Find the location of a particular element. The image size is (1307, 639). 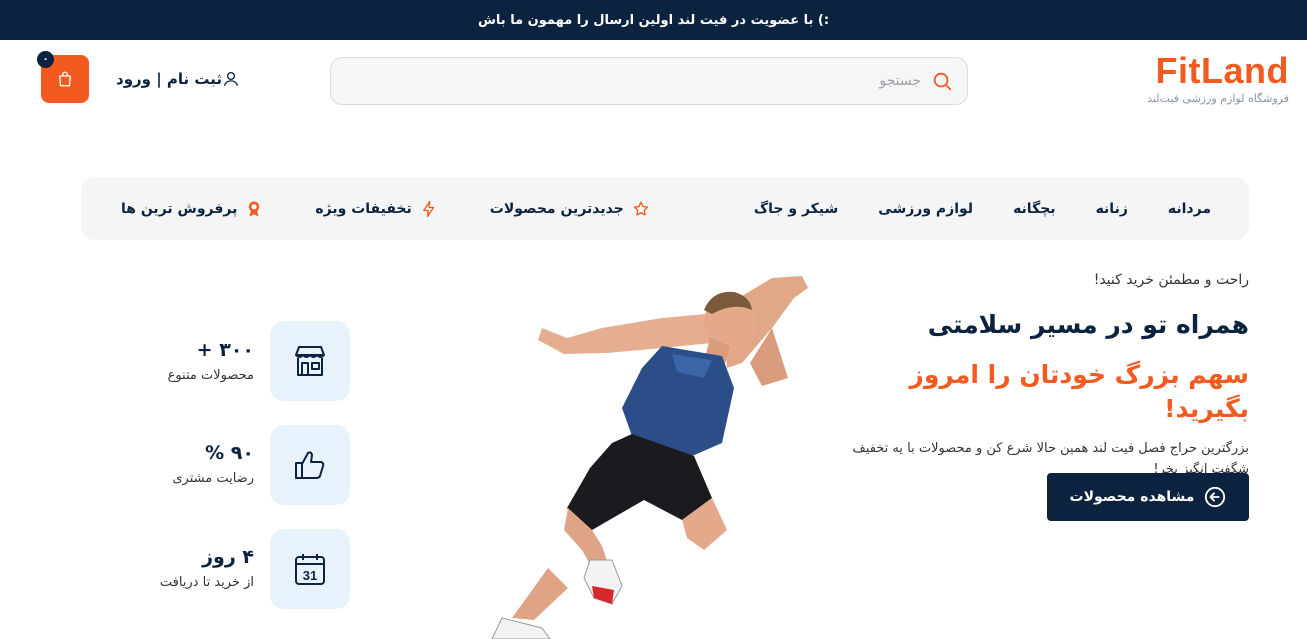

stat-products-label: محصولات متنوع is located at coordinates (210, 375).